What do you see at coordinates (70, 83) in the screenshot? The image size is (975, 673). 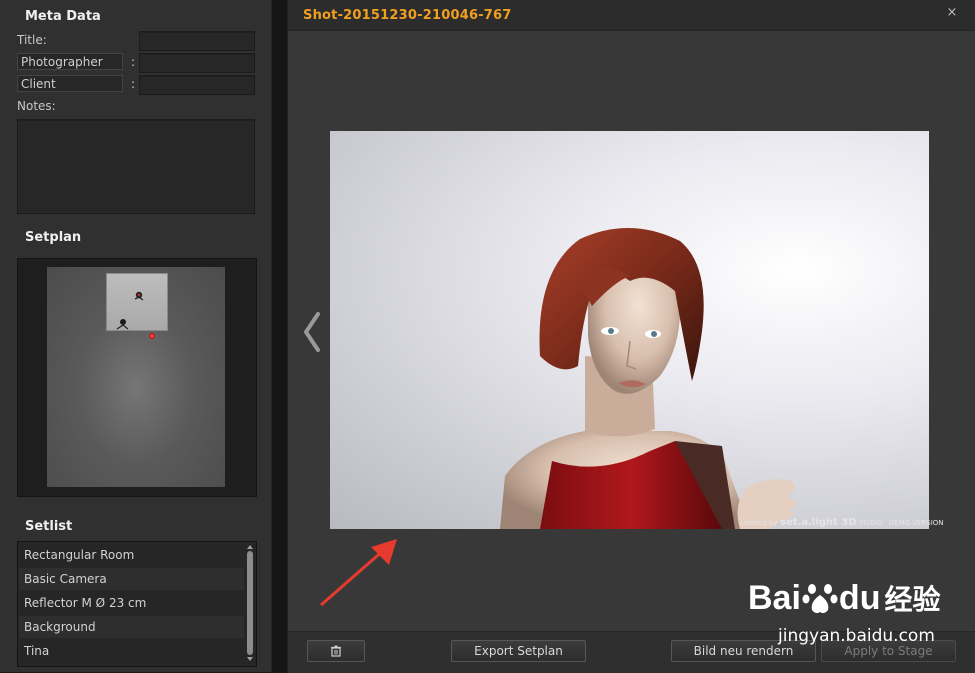 I see `client-label: Client` at bounding box center [70, 83].